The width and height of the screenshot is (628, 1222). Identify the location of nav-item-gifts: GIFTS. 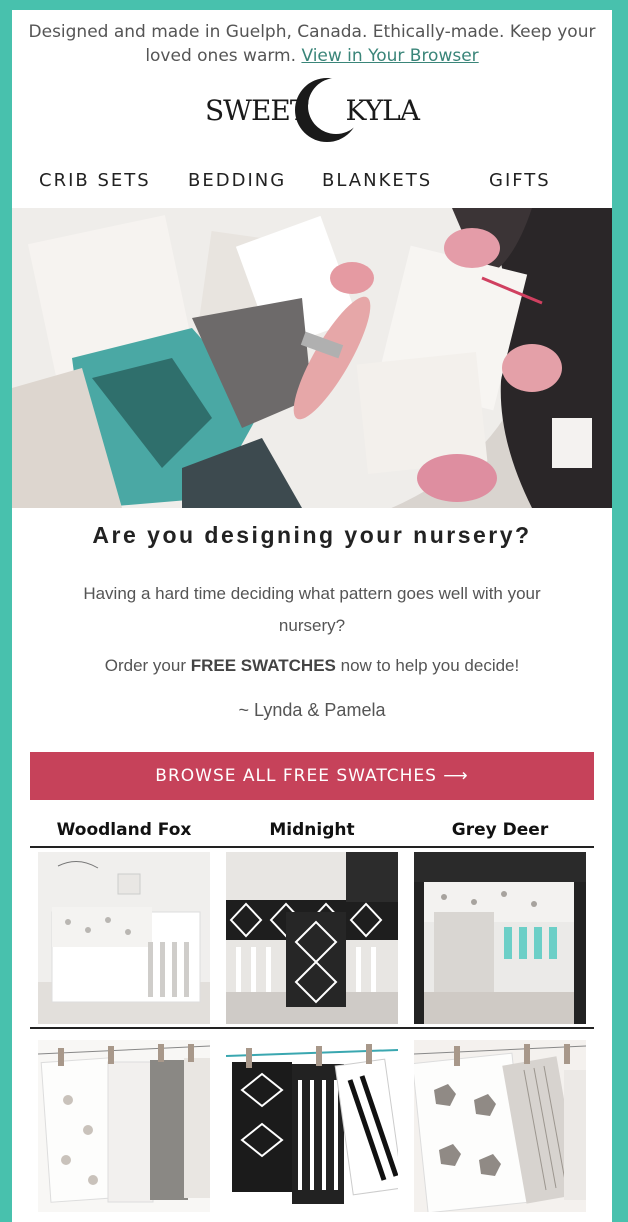
(520, 180).